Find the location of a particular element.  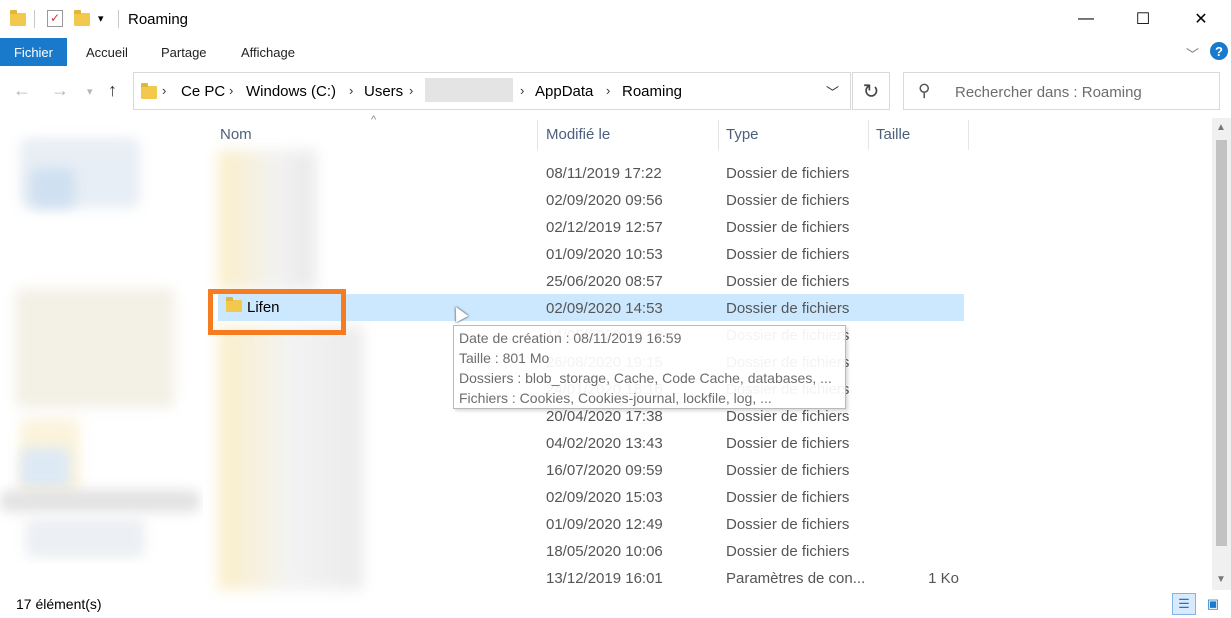

maximize-button: ☐ is located at coordinates (1143, 19).